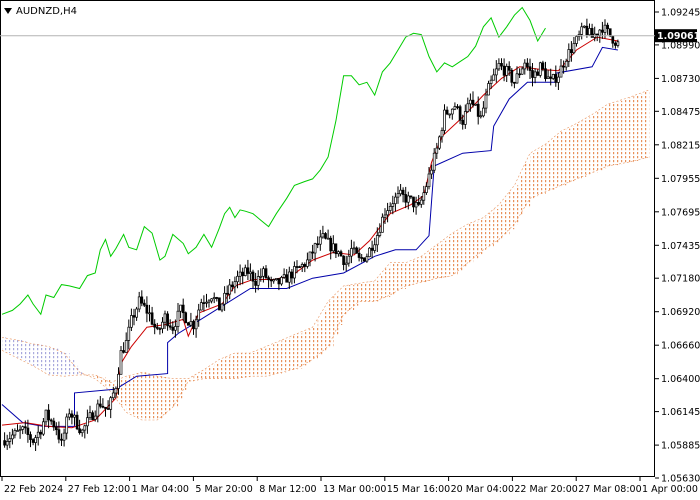  What do you see at coordinates (680, 145) in the screenshot?
I see `y-tick-label: 1.08215` at bounding box center [680, 145].